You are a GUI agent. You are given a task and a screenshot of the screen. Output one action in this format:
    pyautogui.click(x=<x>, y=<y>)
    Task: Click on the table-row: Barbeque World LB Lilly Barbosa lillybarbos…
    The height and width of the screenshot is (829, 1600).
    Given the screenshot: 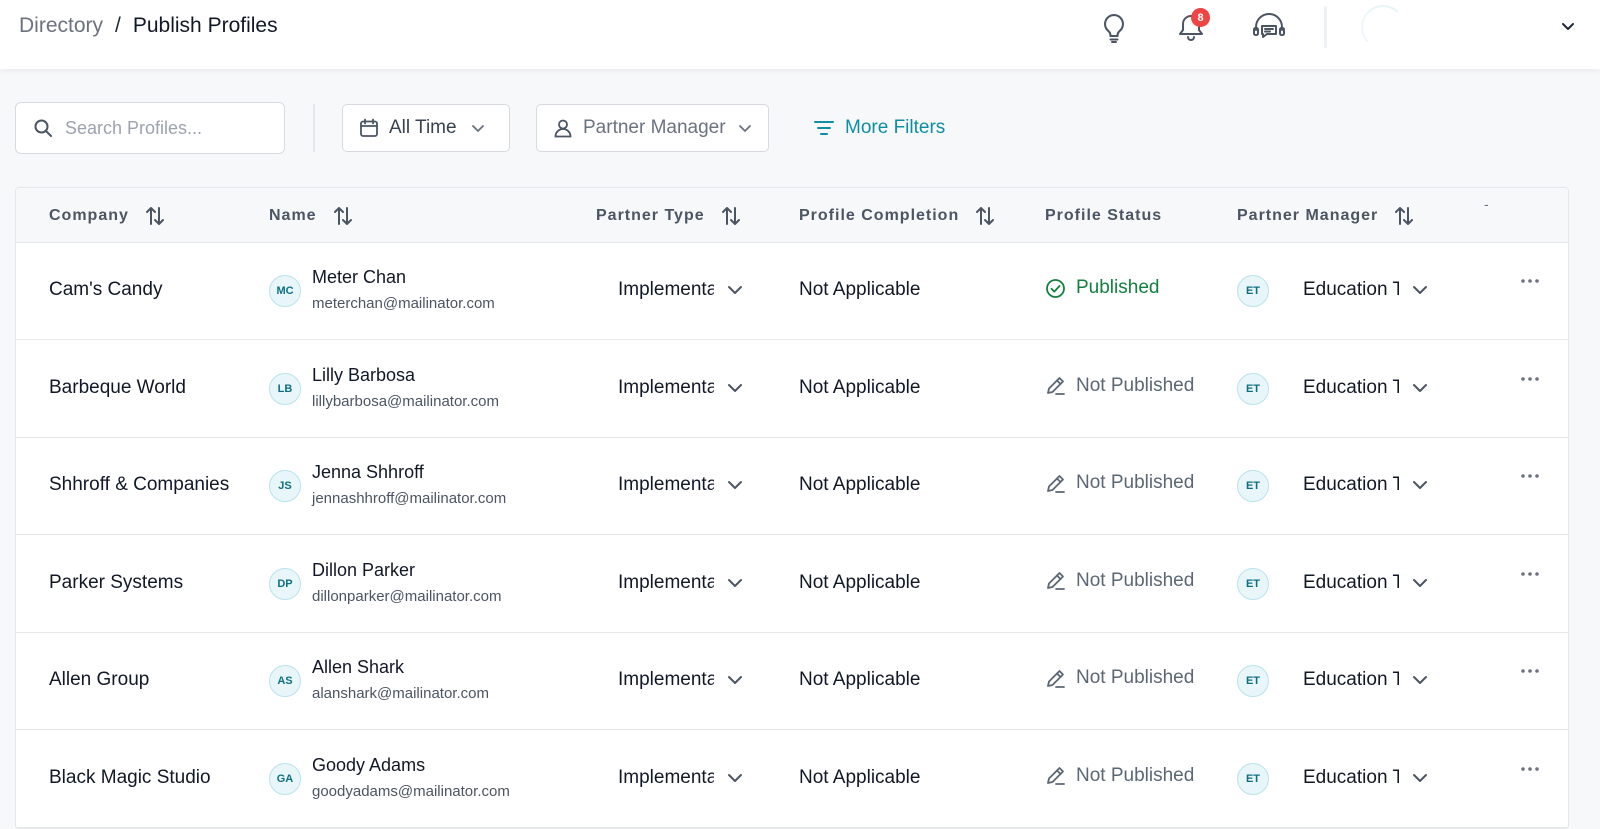 What is the action you would take?
    pyautogui.click(x=792, y=389)
    